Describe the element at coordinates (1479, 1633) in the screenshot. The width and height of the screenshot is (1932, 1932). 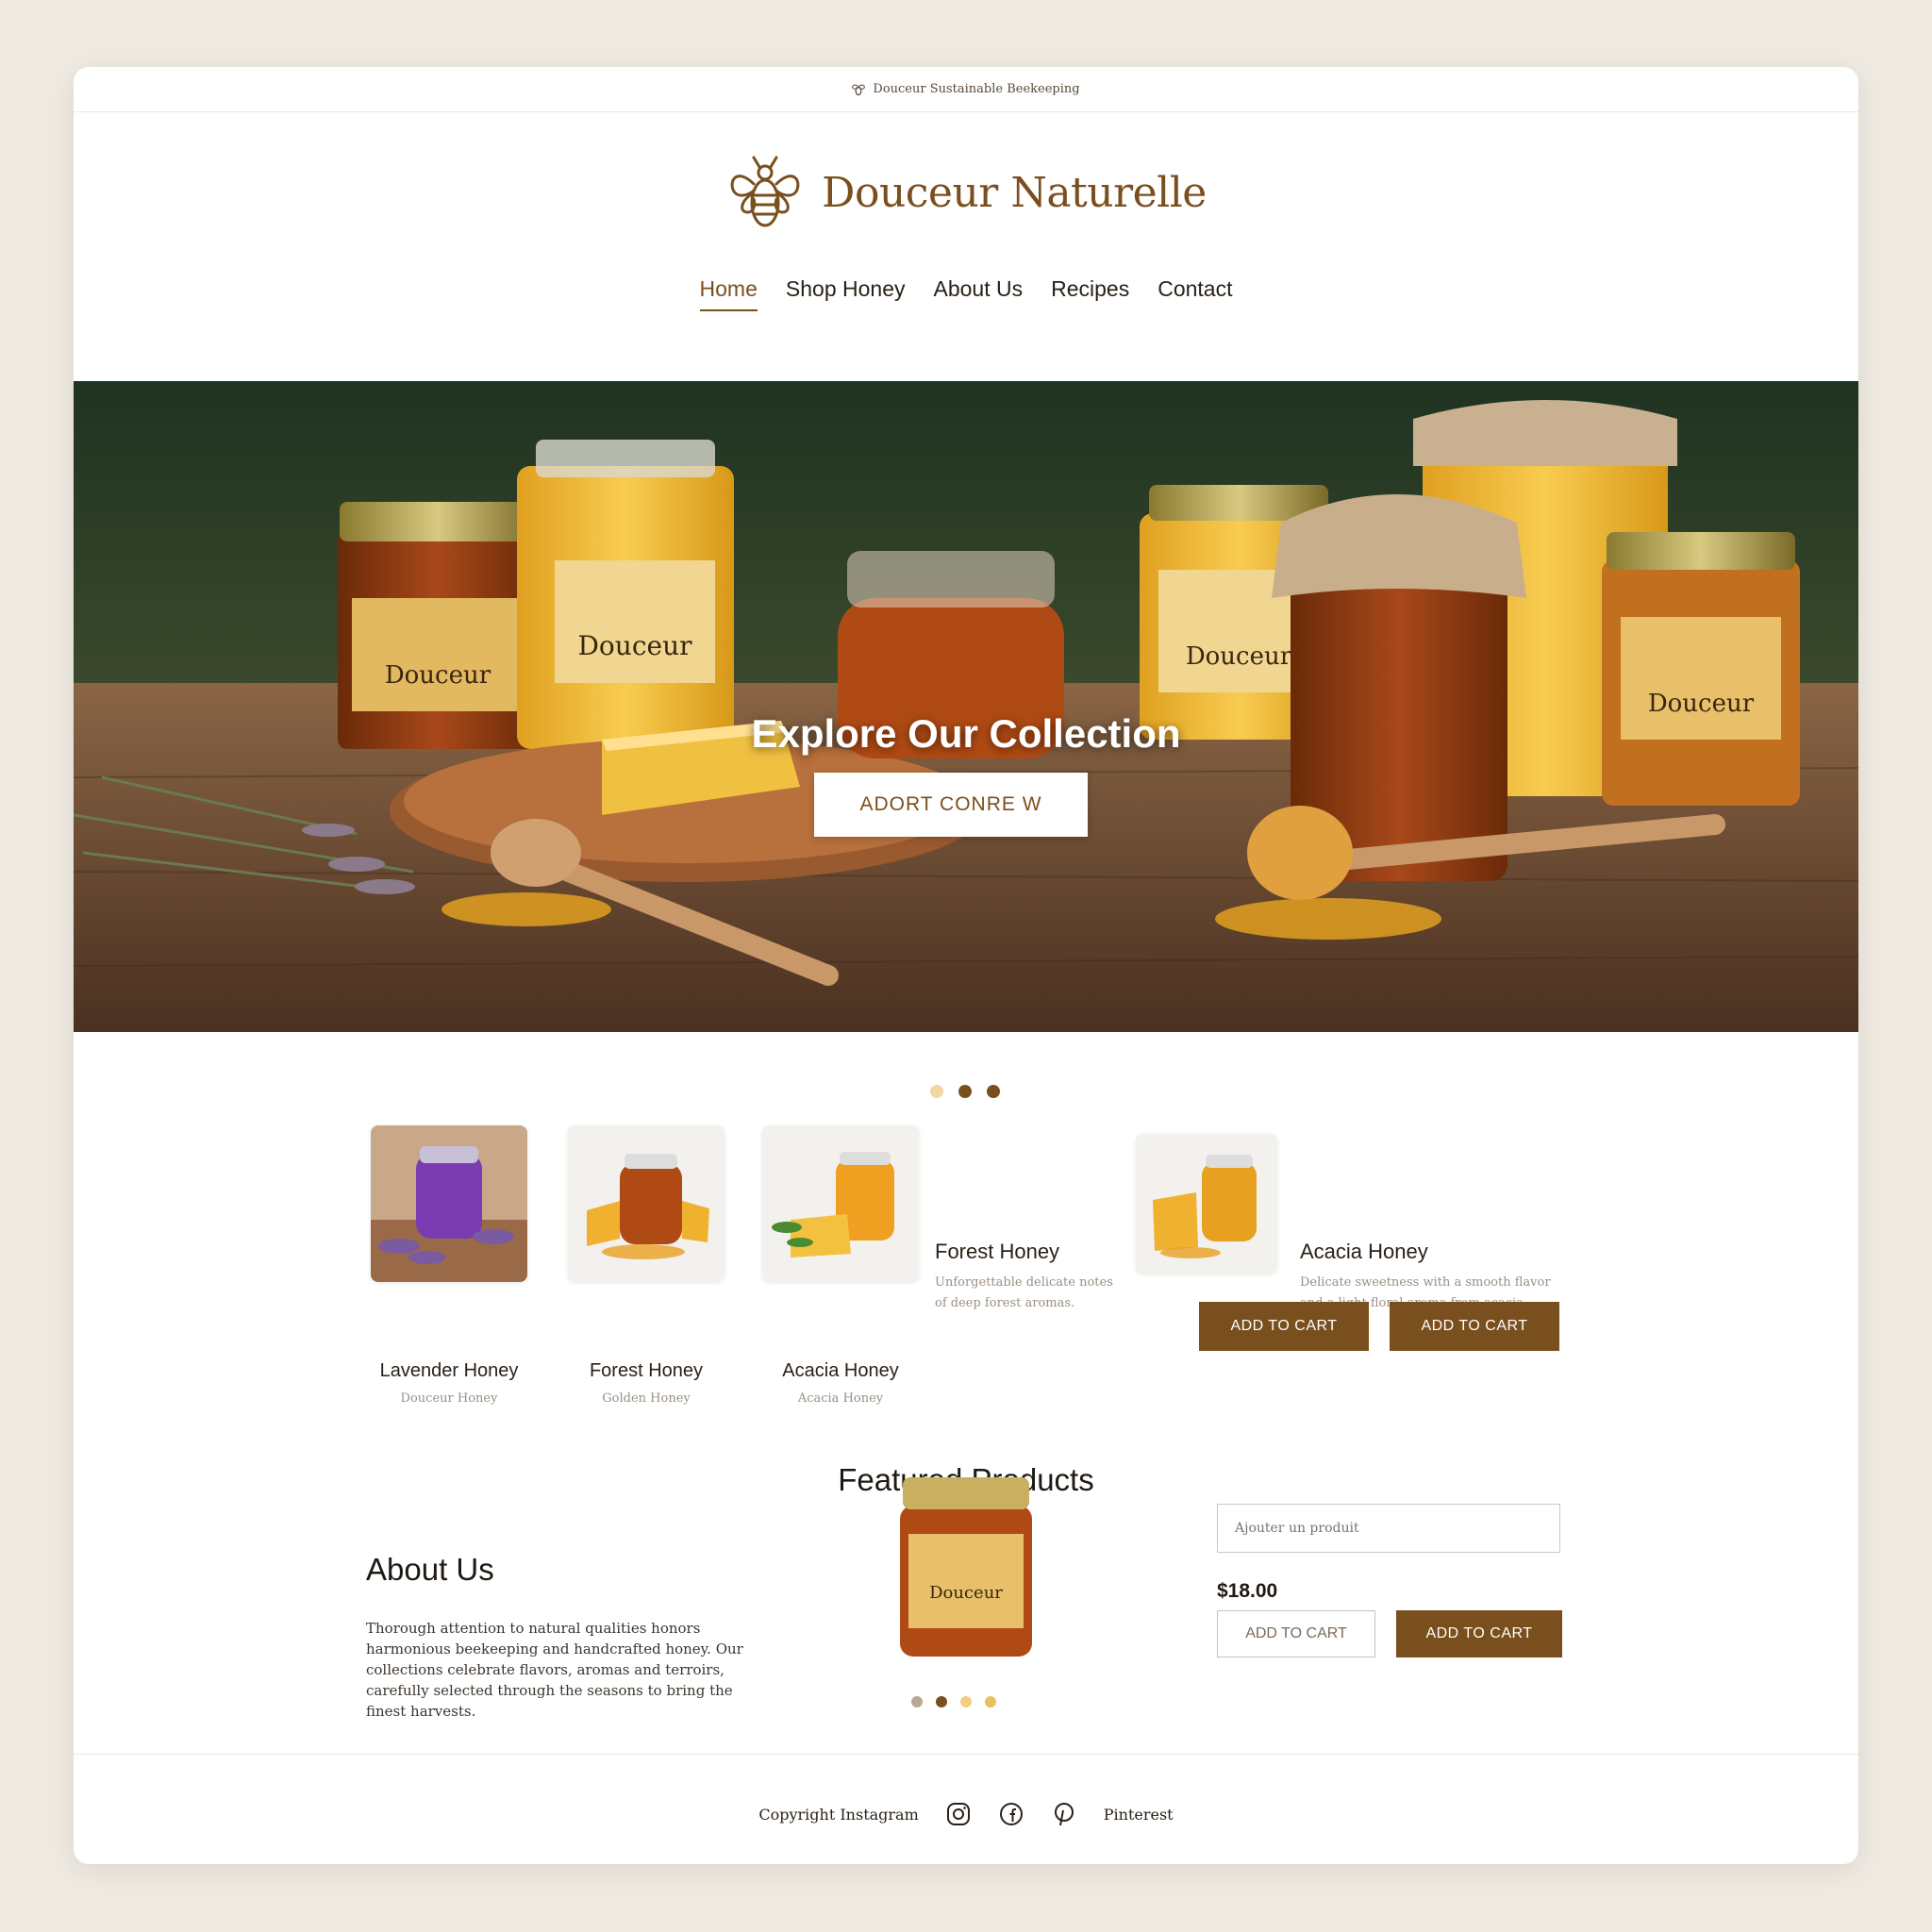
I see `add-to-cart-solid-button: ADD TO CART` at that location.